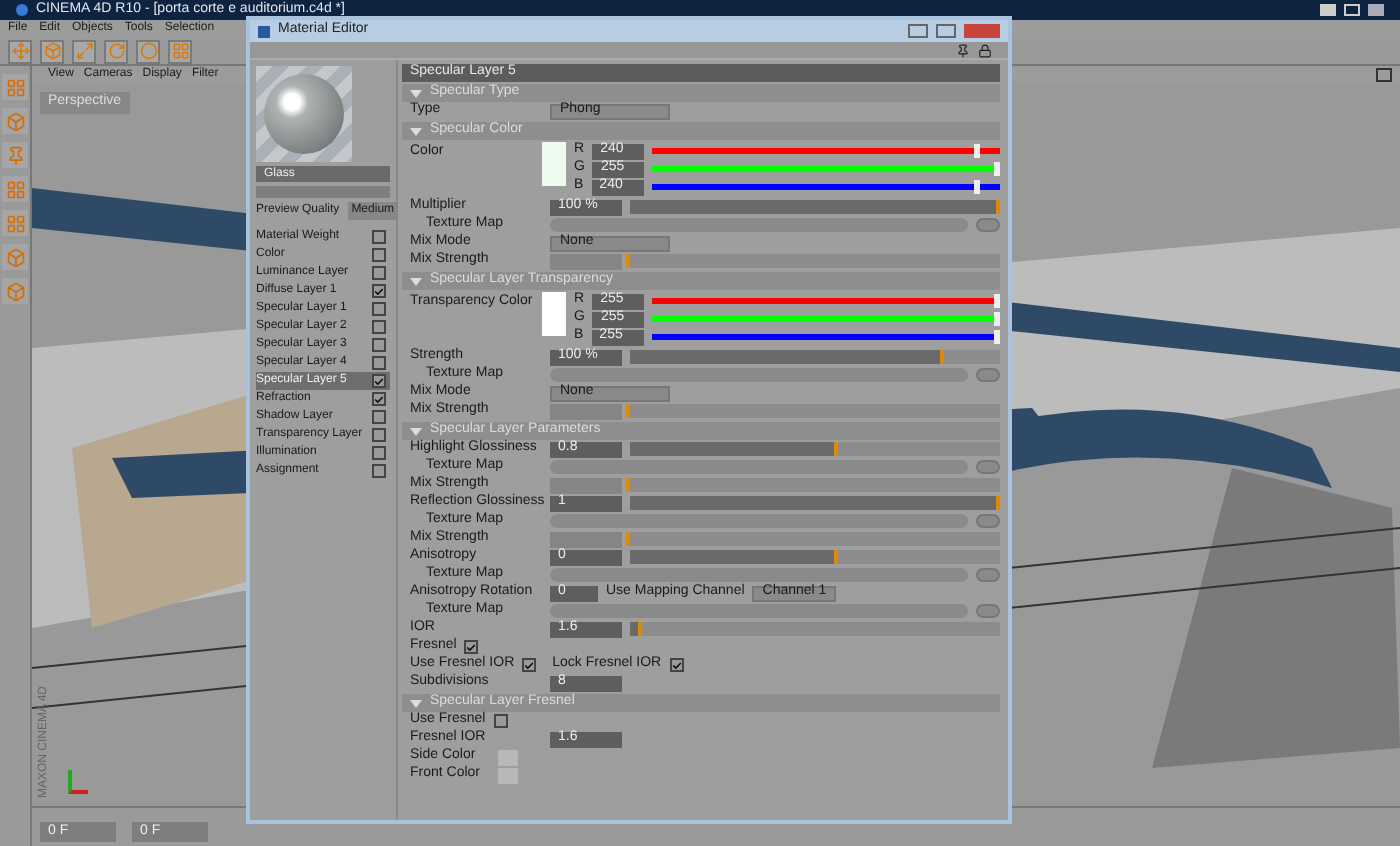 This screenshot has width=1400, height=846. What do you see at coordinates (918, 31) in the screenshot?
I see `minimize-icon` at bounding box center [918, 31].